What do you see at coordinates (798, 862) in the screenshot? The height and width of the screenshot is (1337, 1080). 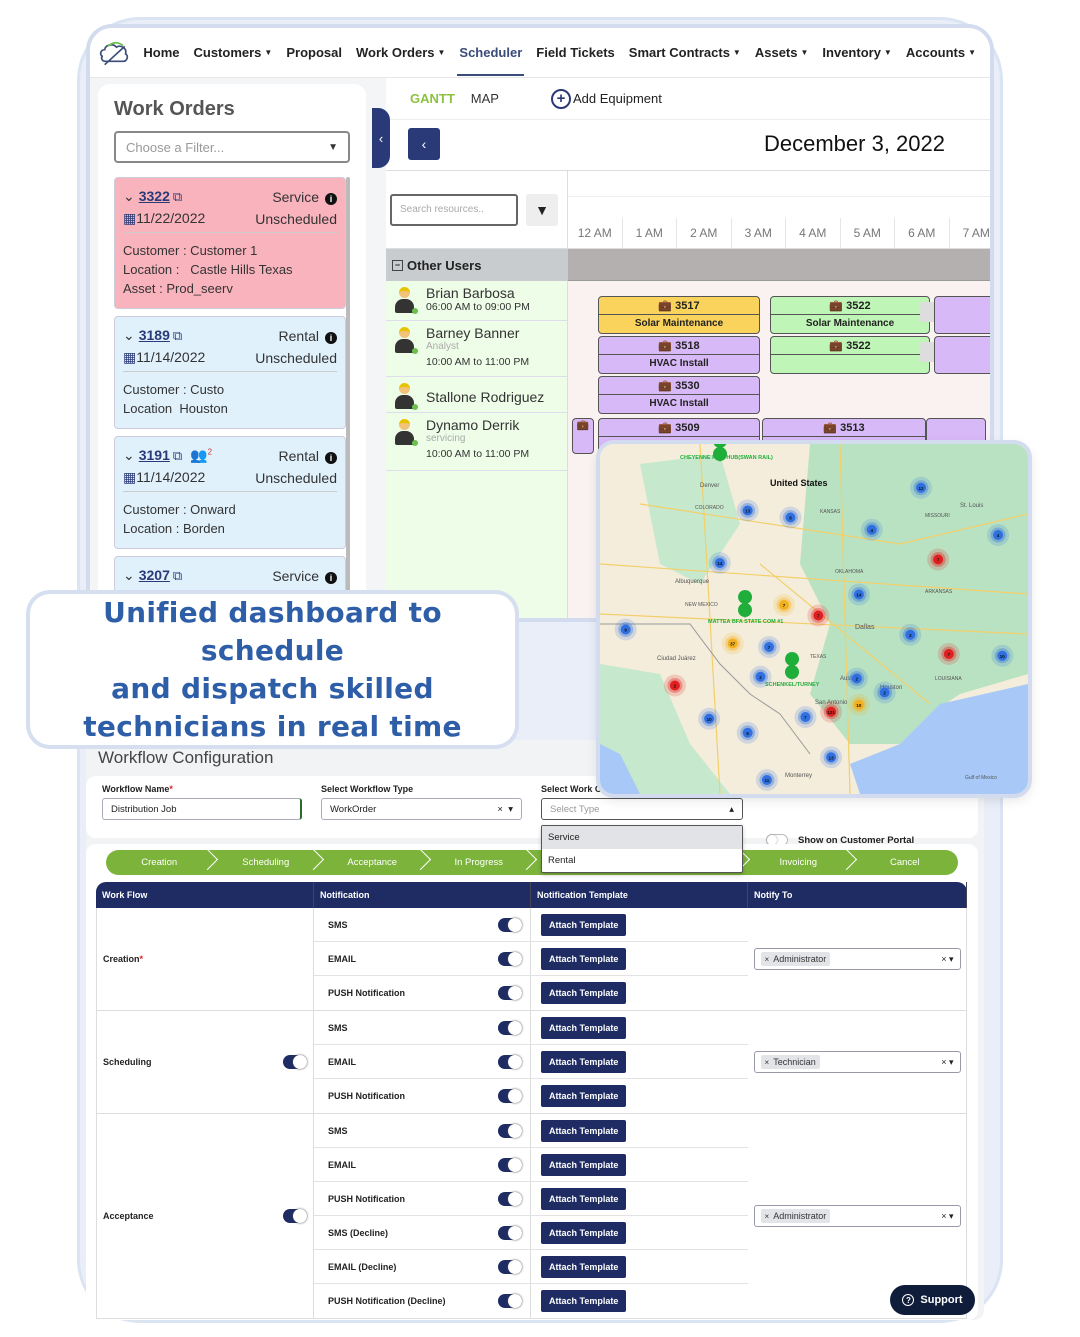 I see `workflow-step: Invoicing` at bounding box center [798, 862].